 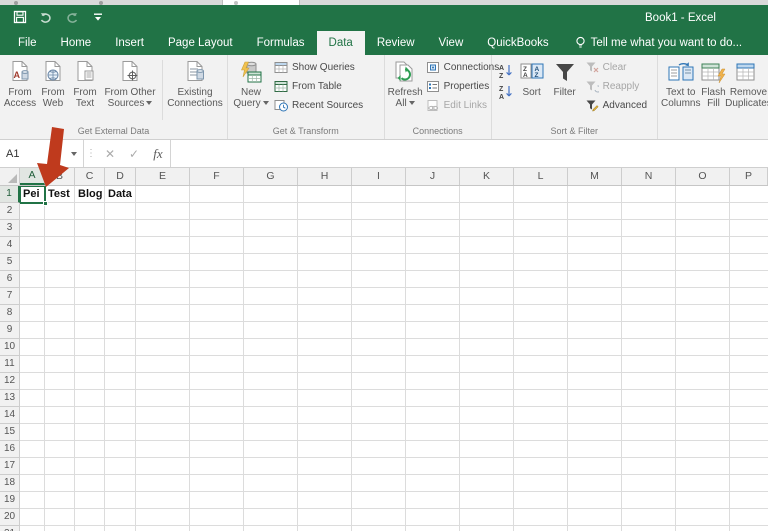 I want to click on row-header: 16, so click(x=10, y=449).